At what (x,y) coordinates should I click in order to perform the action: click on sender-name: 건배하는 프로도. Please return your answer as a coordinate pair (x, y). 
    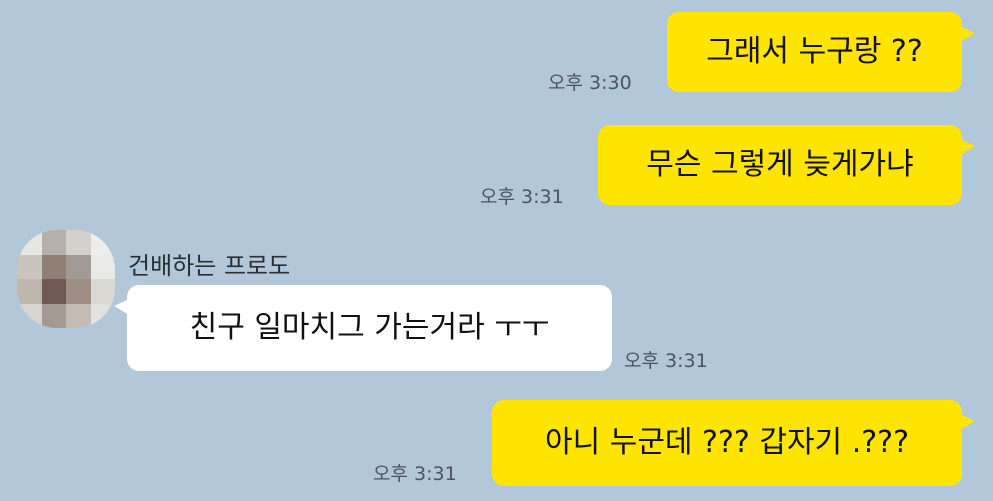
    Looking at the image, I should click on (209, 266).